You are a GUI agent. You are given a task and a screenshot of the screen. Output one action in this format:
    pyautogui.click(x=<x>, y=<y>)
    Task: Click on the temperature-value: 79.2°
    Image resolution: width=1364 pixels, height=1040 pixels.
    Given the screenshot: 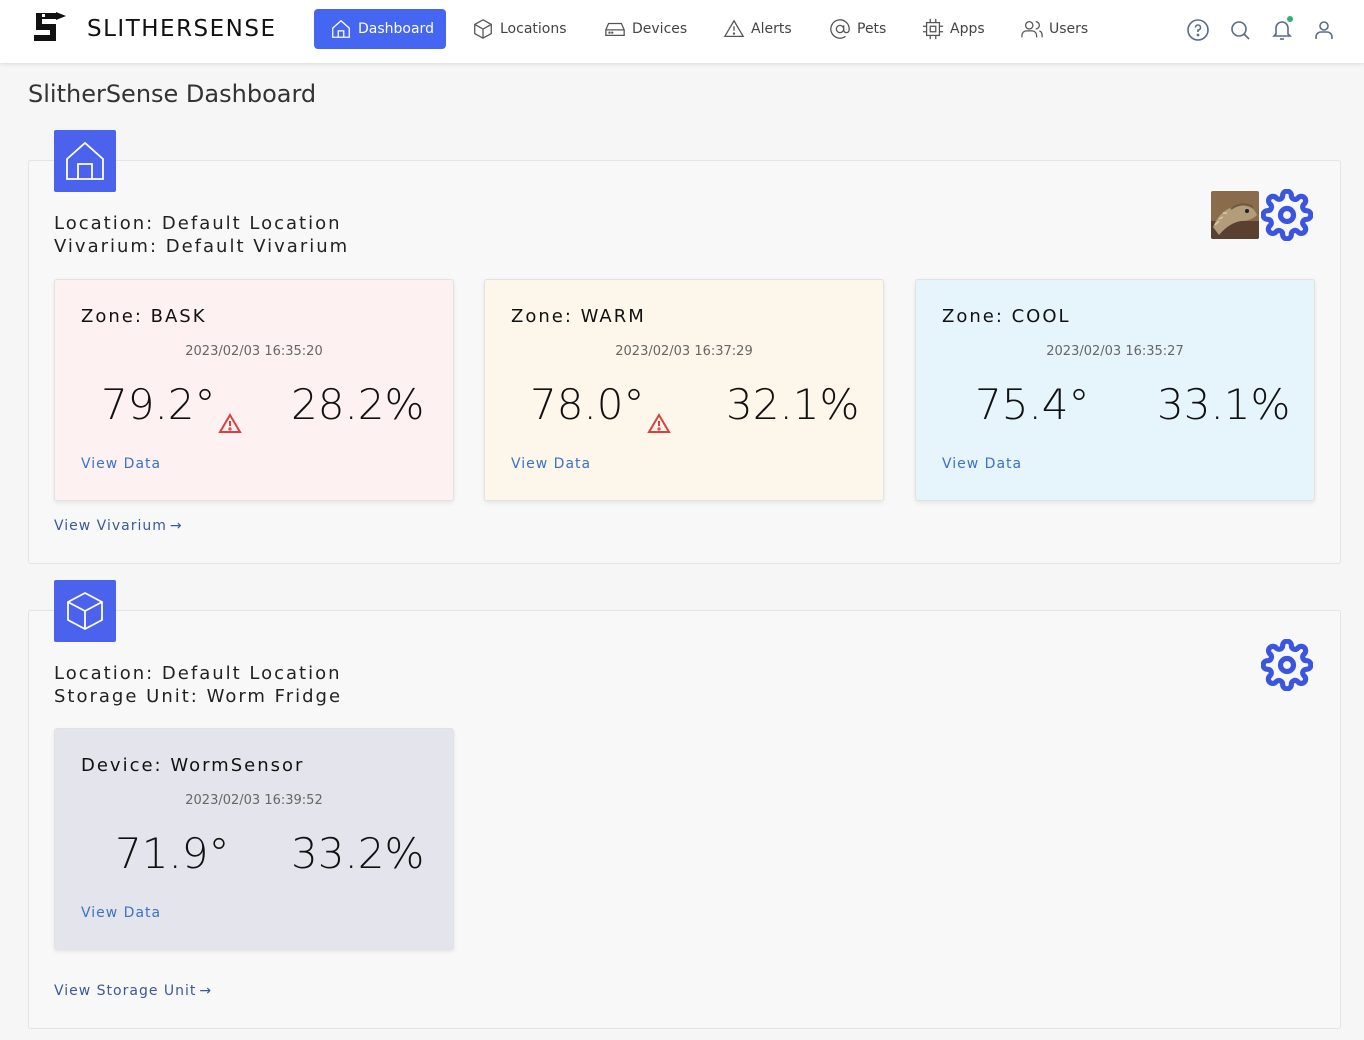 What is the action you would take?
    pyautogui.click(x=158, y=404)
    